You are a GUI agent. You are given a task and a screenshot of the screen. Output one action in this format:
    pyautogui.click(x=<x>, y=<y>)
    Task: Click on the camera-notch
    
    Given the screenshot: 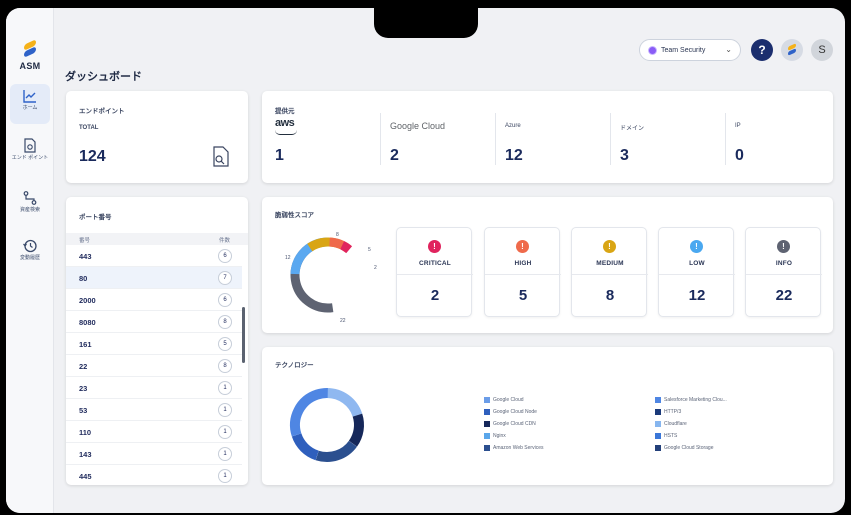 What is the action you would take?
    pyautogui.click(x=426, y=23)
    